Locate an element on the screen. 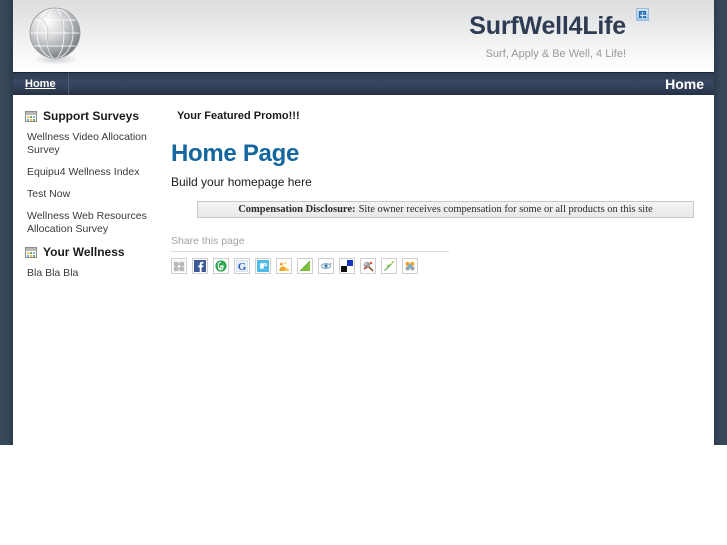 The image size is (727, 545). google-icon: G is located at coordinates (242, 266).